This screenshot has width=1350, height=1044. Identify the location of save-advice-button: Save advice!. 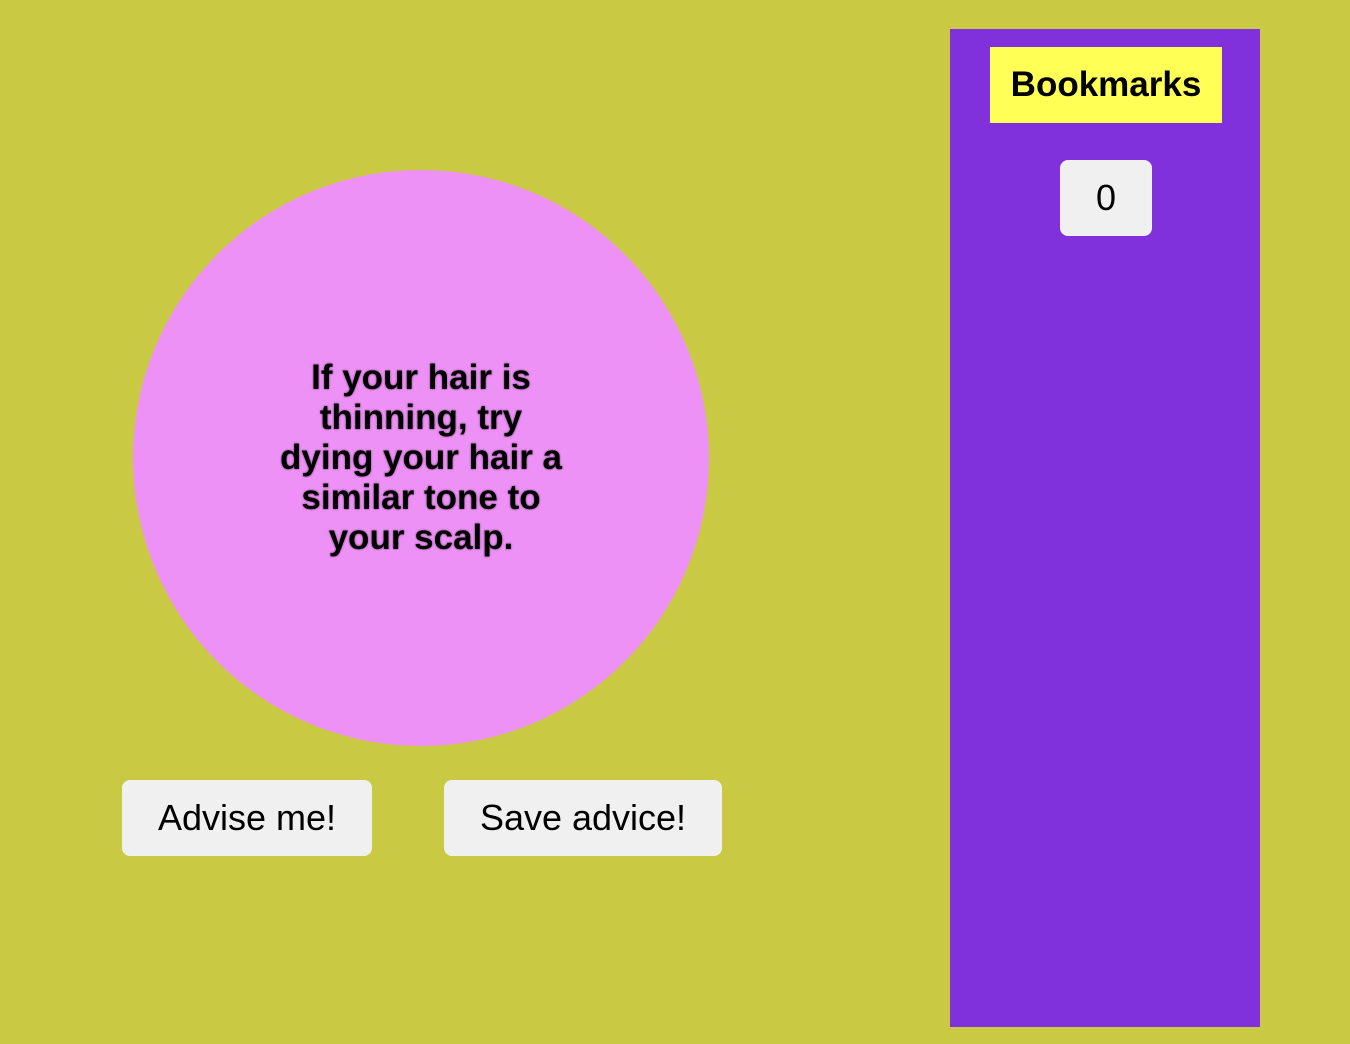
(583, 818).